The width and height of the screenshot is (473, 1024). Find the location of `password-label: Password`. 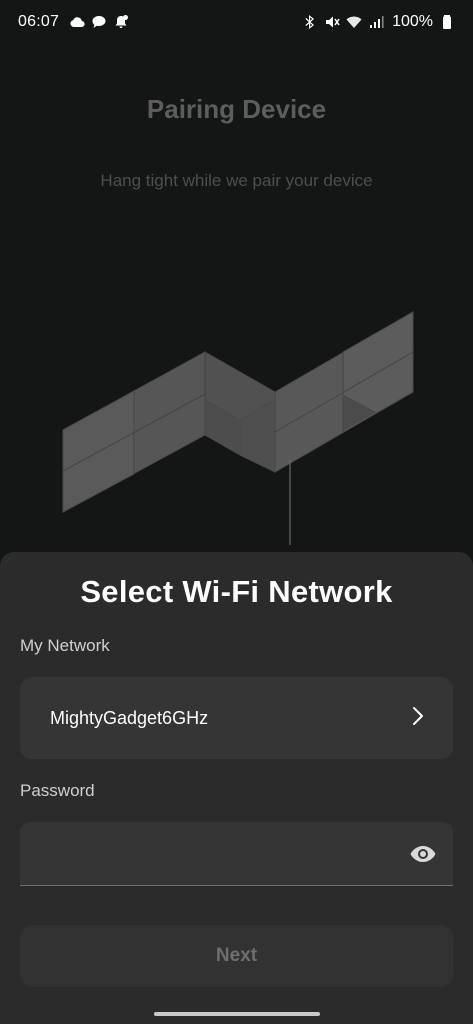

password-label: Password is located at coordinates (57, 790).